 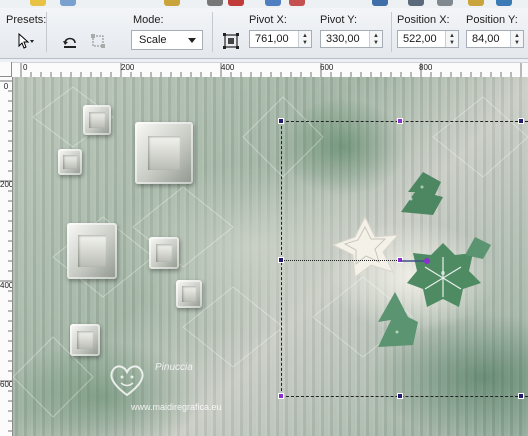 I want to click on edge-handle-bottom, so click(x=400, y=396).